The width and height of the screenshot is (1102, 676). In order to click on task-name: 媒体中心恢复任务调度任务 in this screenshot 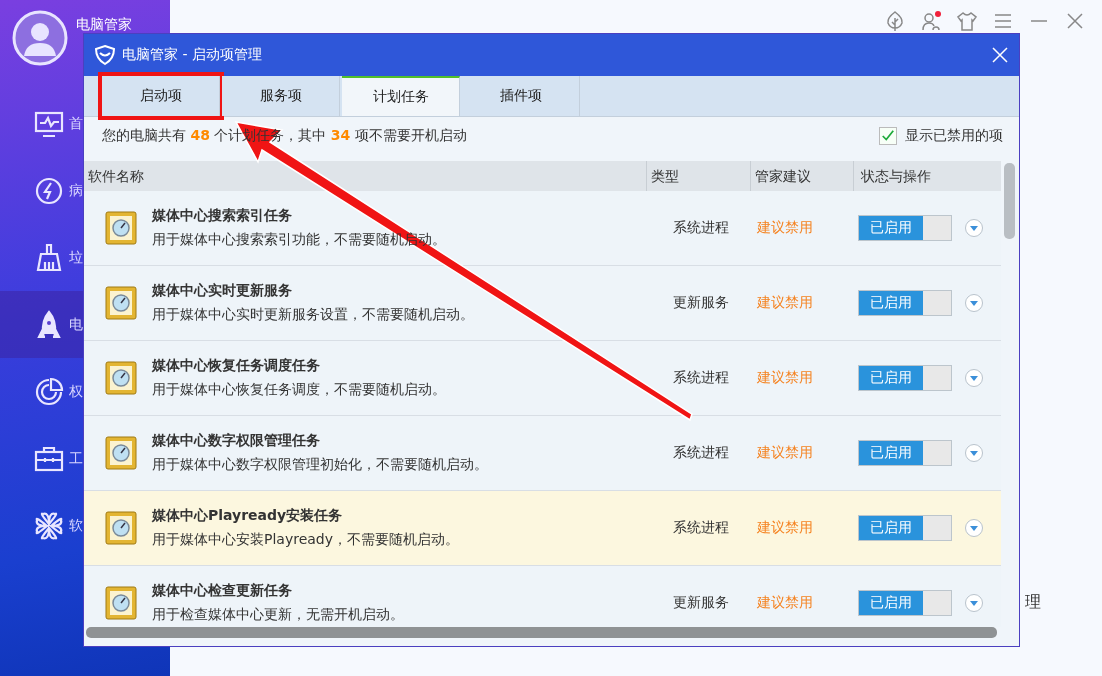, I will do `click(236, 366)`.